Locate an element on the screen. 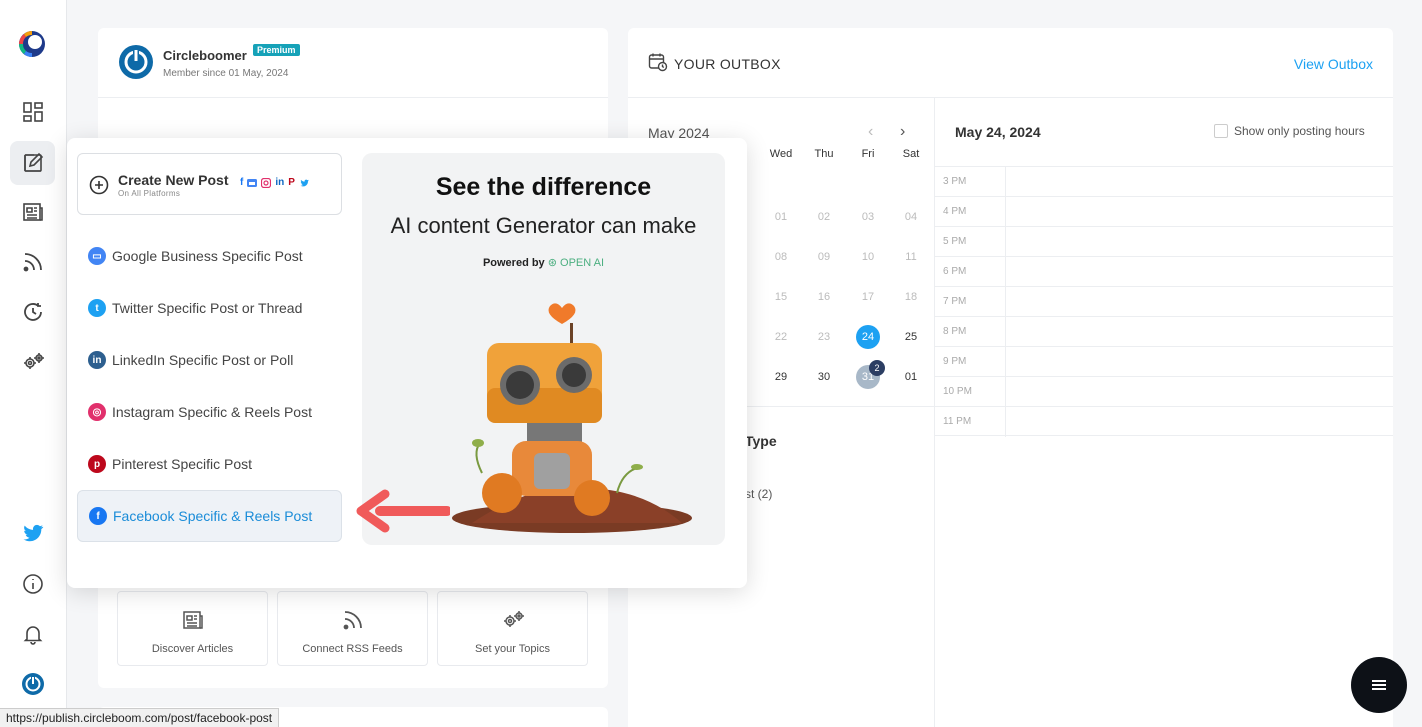  menu-fab-button is located at coordinates (1379, 685).